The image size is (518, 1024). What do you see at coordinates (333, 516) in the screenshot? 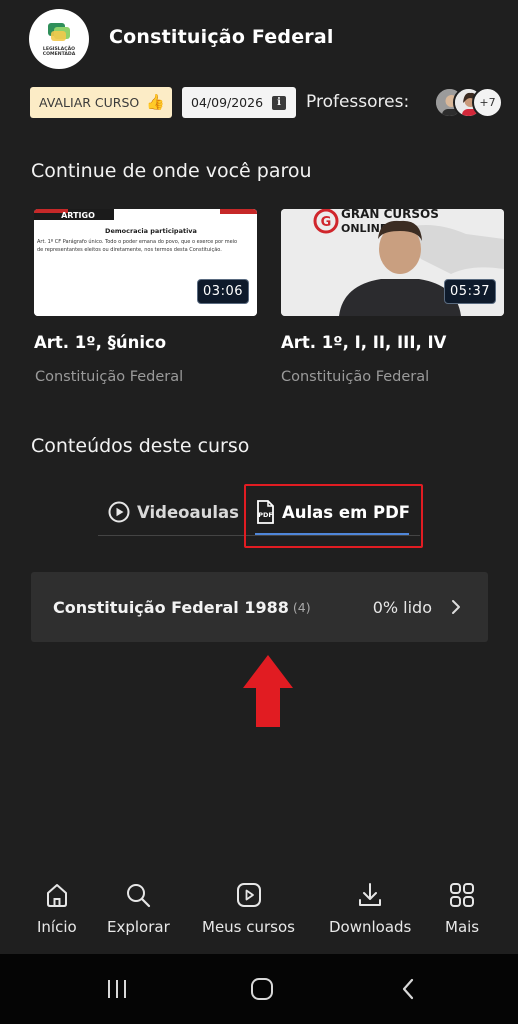
I see `annotation-highlight-box` at bounding box center [333, 516].